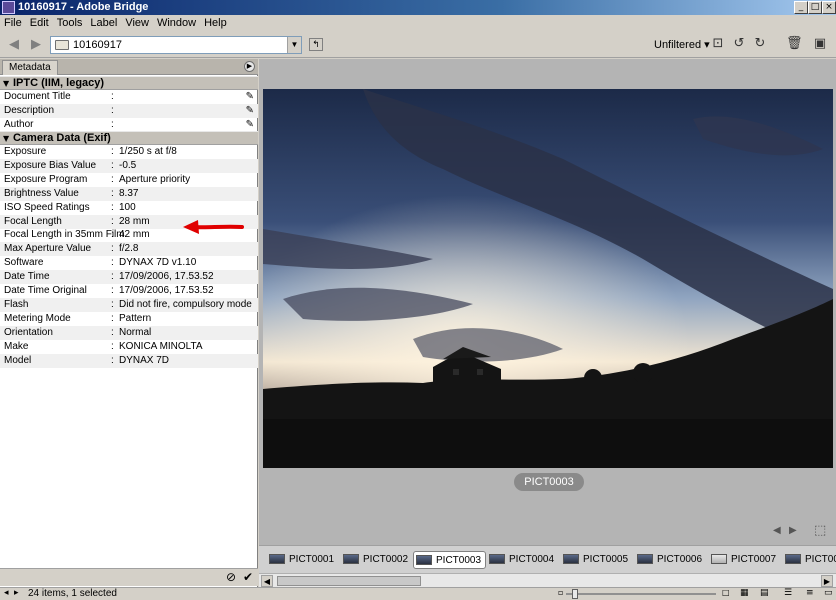 The height and width of the screenshot is (600, 836). I want to click on thumbnail-label: PICT0008, so click(820, 559).